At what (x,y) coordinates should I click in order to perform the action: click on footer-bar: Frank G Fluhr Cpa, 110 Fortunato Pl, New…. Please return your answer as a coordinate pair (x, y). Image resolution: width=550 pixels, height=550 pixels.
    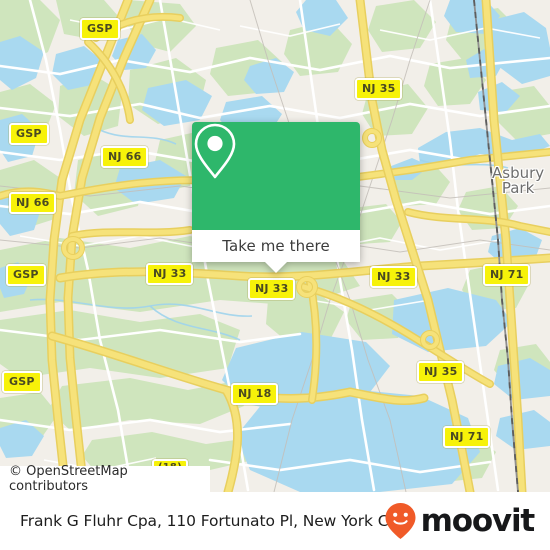
    Looking at the image, I should click on (275, 521).